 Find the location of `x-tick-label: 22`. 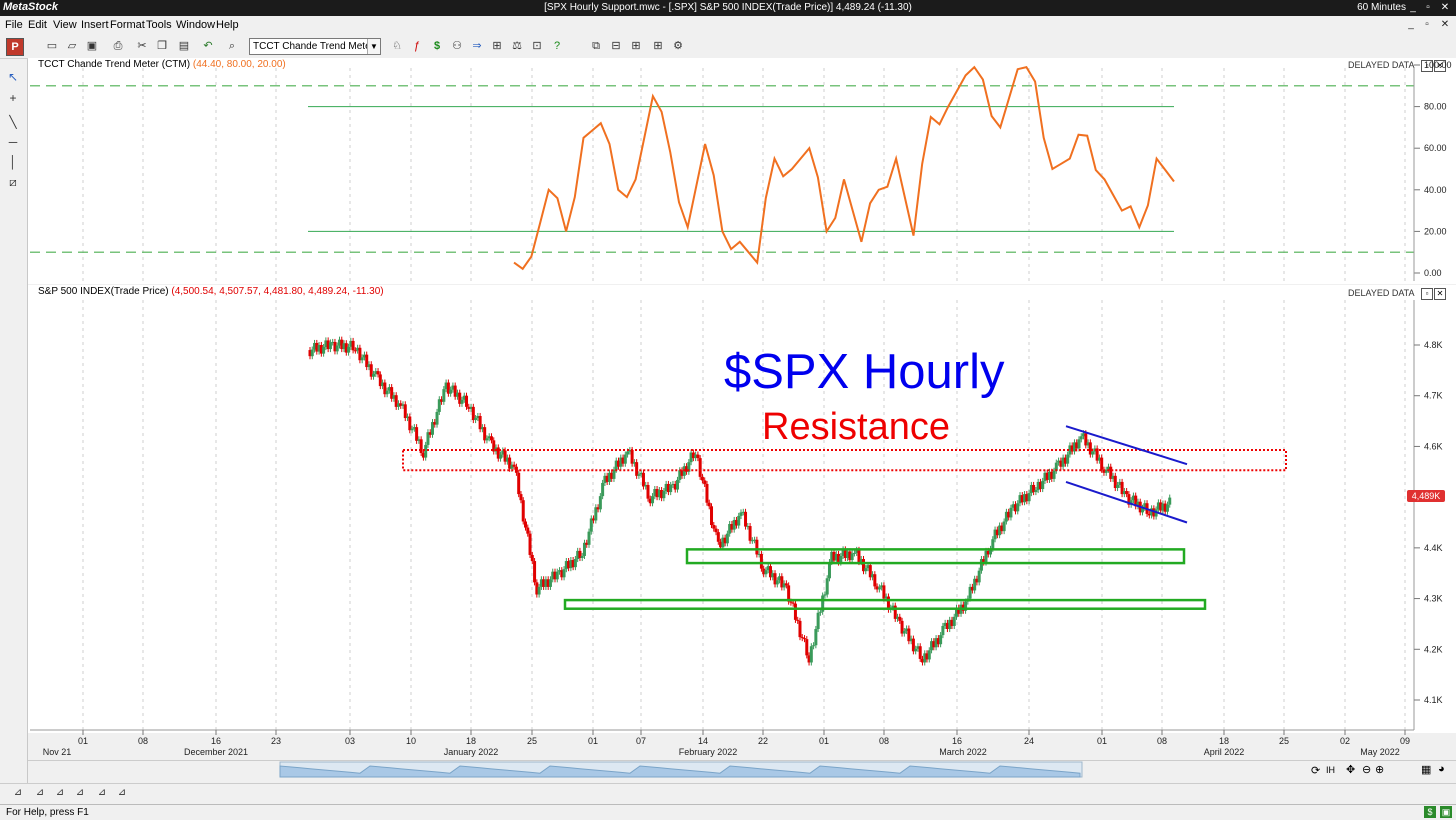

x-tick-label: 22 is located at coordinates (763, 741).